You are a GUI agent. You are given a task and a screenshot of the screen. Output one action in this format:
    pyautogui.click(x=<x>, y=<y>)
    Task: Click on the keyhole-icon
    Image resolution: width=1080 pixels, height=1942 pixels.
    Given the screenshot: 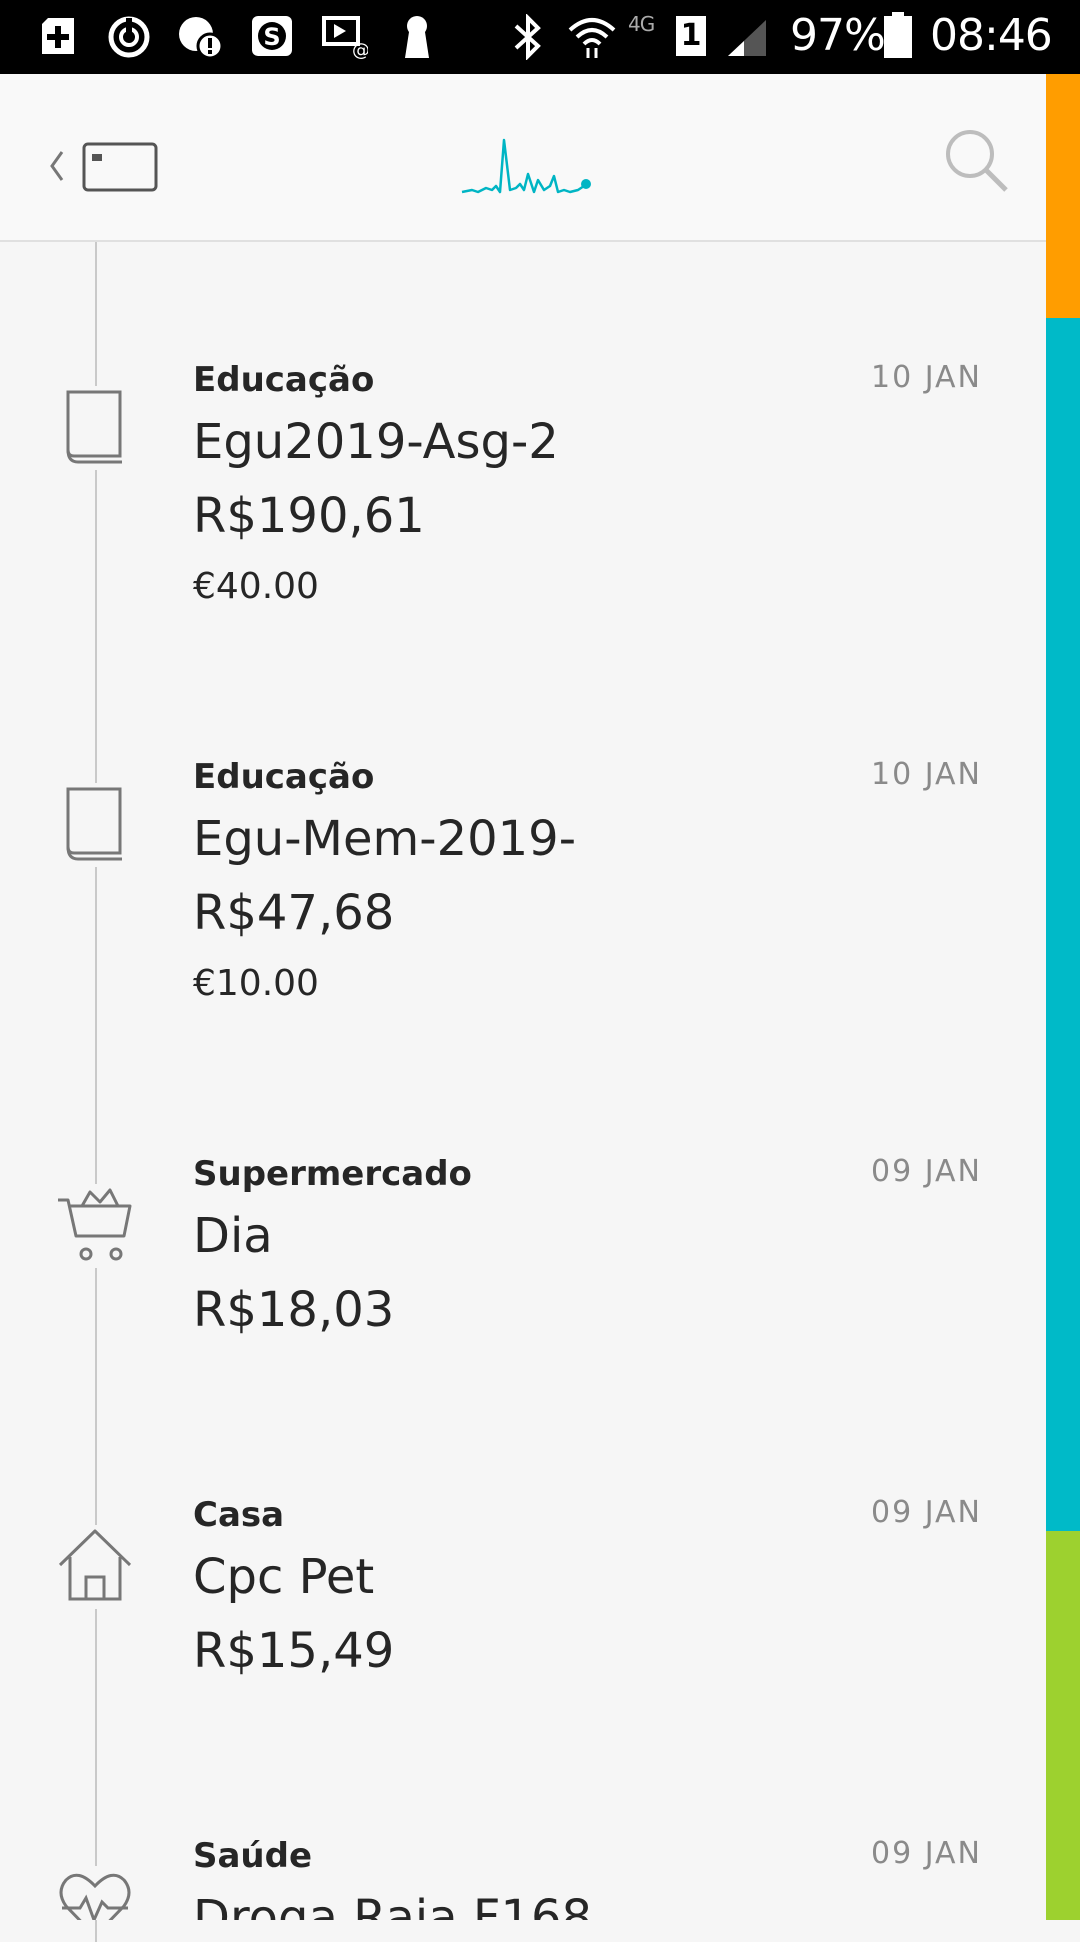 What is the action you would take?
    pyautogui.click(x=417, y=37)
    